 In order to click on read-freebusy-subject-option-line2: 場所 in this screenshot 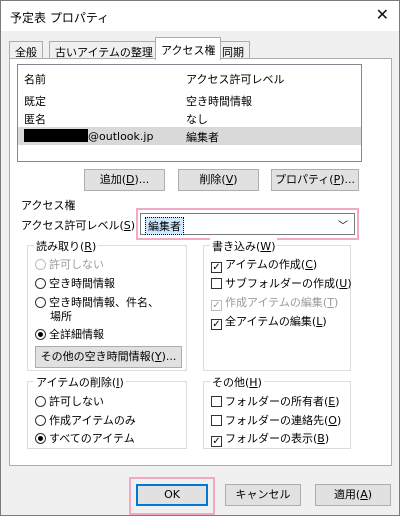, I will do `click(61, 316)`.